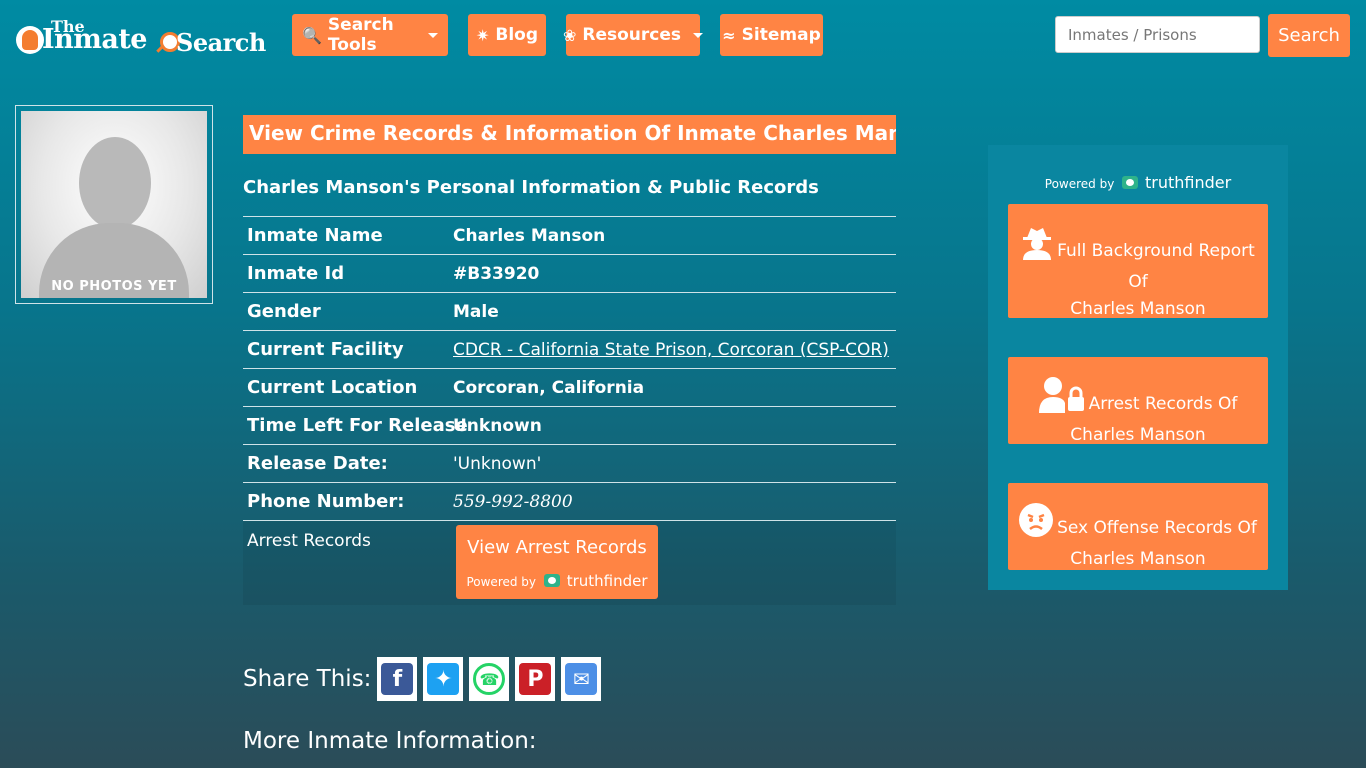 Image resolution: width=1366 pixels, height=768 pixels. What do you see at coordinates (1061, 399) in the screenshot?
I see `user-lock-icon` at bounding box center [1061, 399].